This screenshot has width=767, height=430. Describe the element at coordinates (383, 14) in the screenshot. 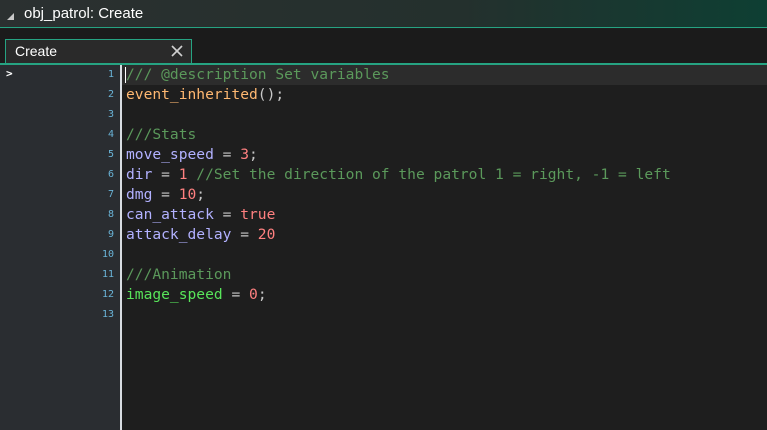

I see `window-titlebar: obj_patrol: Create` at that location.